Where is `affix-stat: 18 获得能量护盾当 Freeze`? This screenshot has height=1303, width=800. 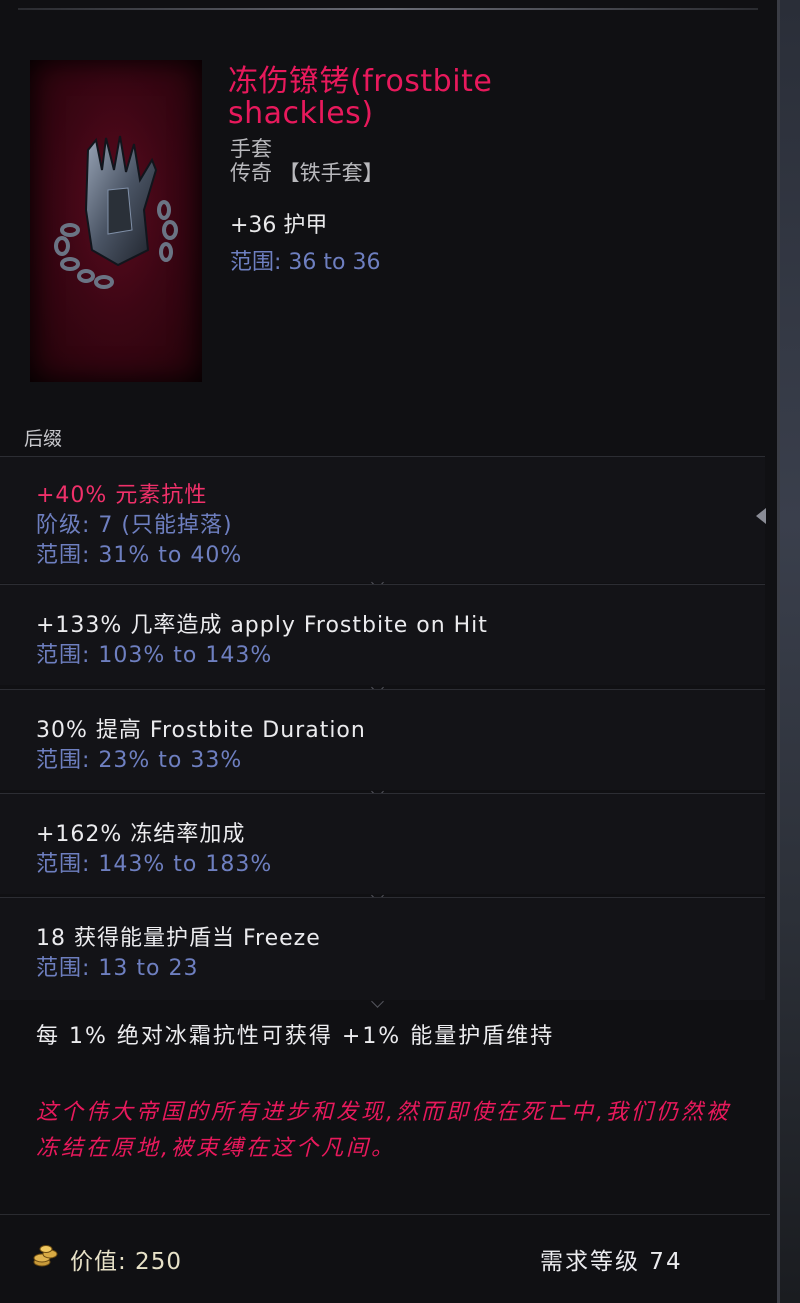
affix-stat: 18 获得能量护盾当 Freeze is located at coordinates (178, 938).